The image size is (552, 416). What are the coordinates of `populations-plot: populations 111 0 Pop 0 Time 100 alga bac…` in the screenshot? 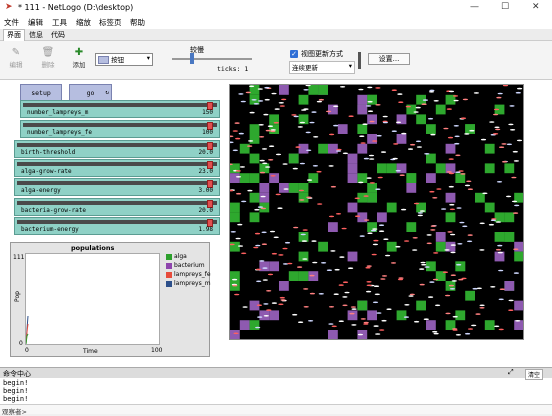 It's located at (110, 299).